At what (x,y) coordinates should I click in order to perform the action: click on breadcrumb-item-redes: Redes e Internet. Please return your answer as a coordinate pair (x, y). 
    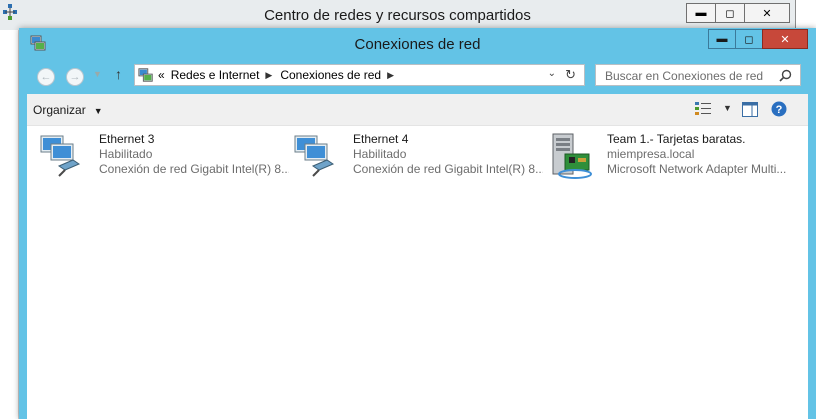
    Looking at the image, I should click on (215, 75).